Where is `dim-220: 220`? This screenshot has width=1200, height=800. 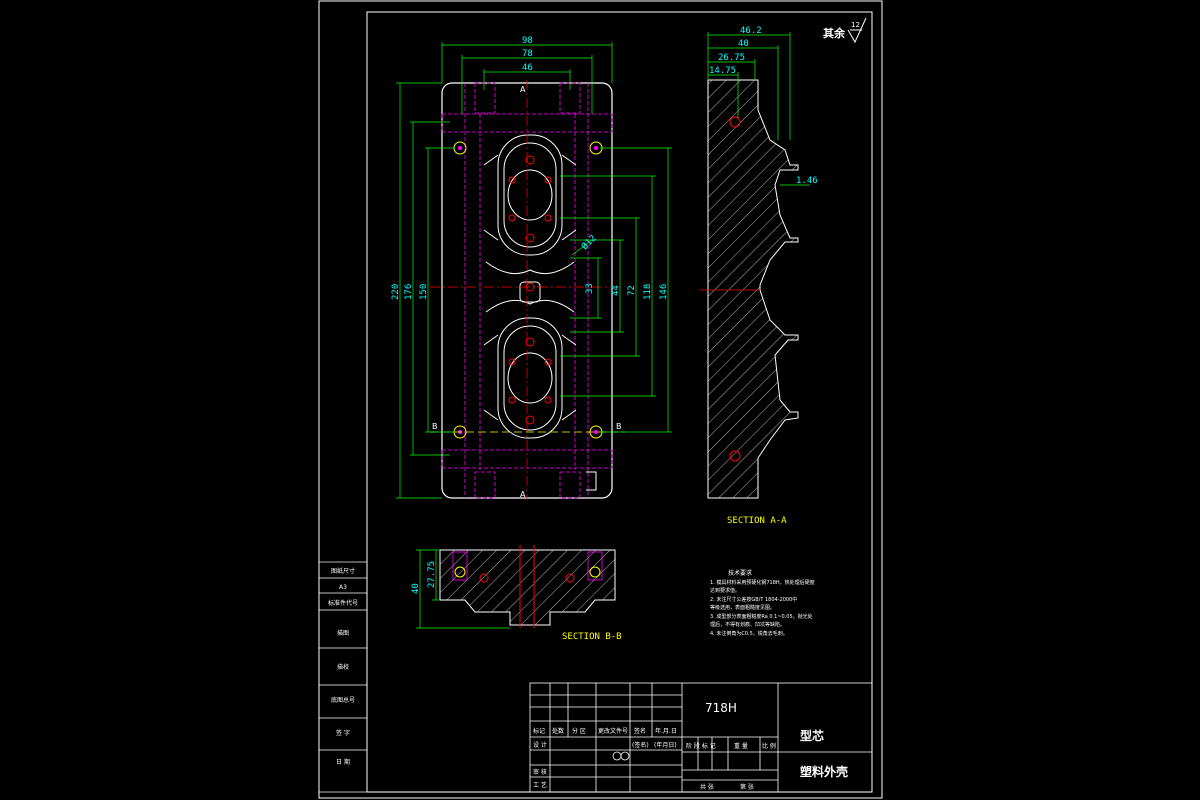
dim-220: 220 is located at coordinates (396, 292).